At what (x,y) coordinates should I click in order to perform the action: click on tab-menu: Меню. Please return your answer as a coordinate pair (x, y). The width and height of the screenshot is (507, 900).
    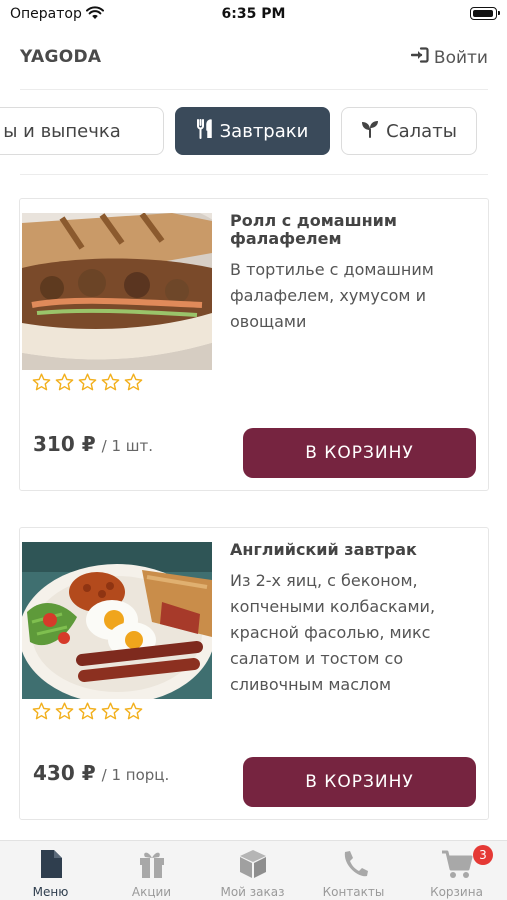
    Looking at the image, I should click on (50, 870).